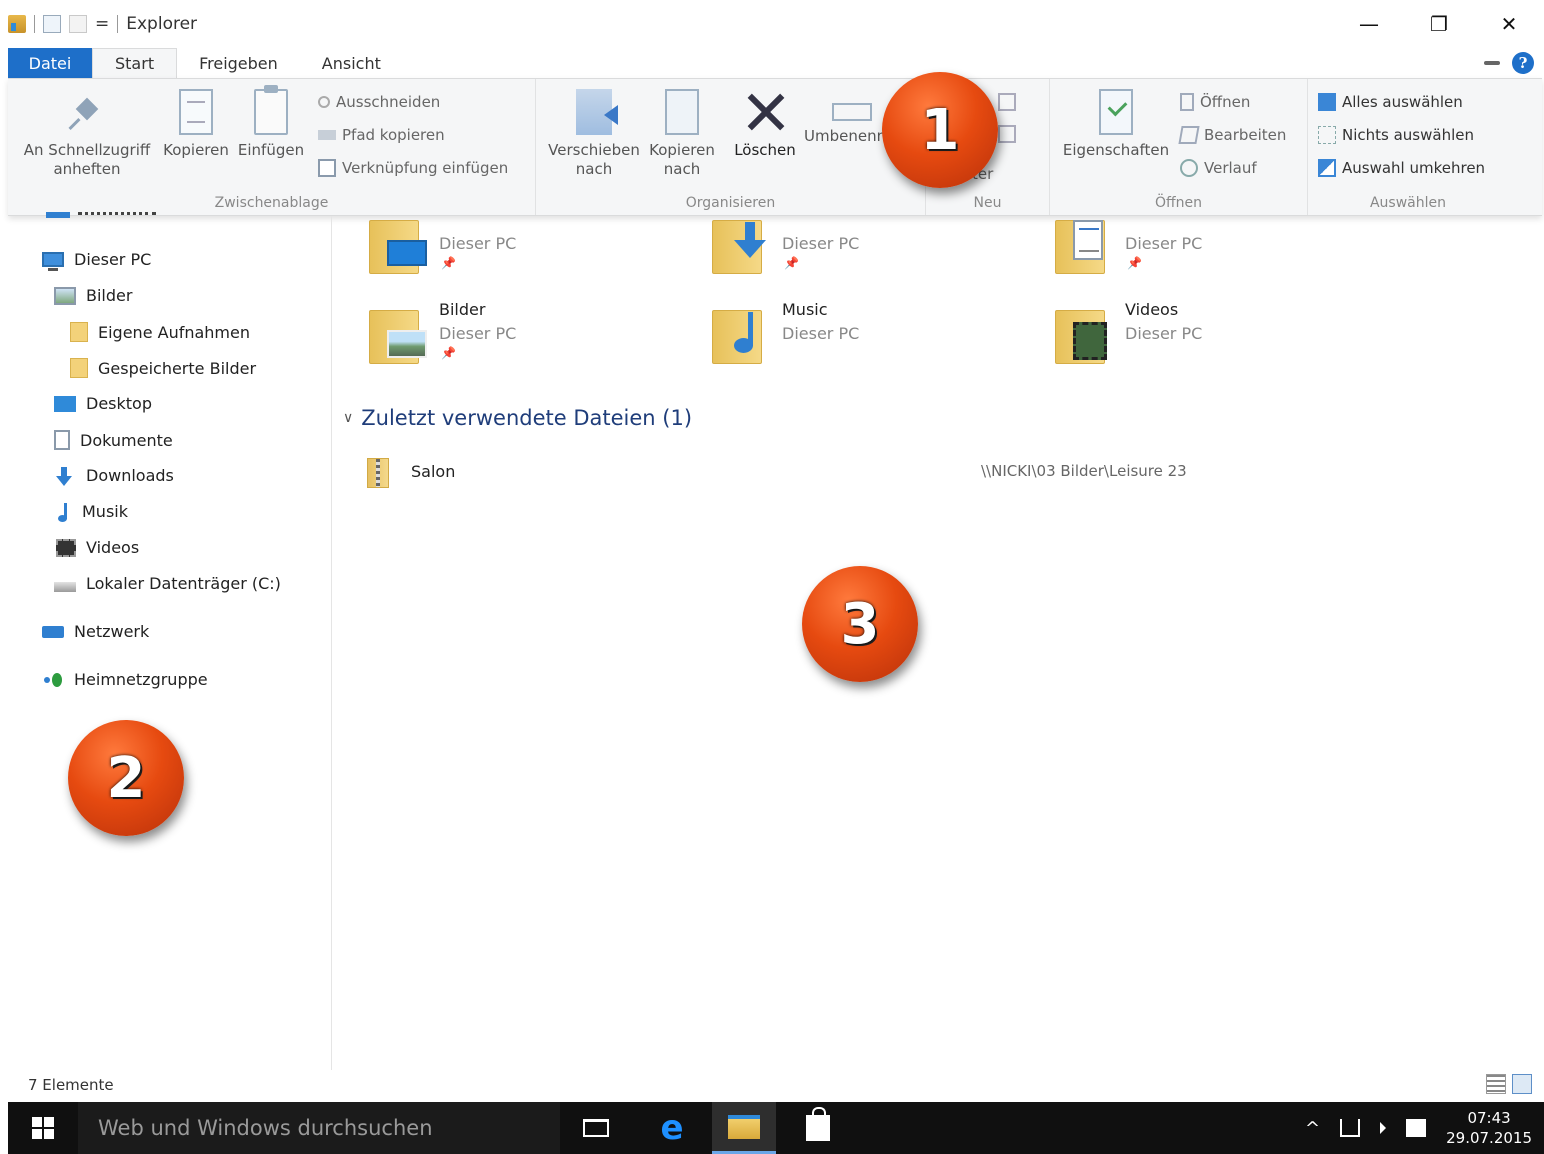 Image resolution: width=1544 pixels, height=1154 pixels. Describe the element at coordinates (65, 476) in the screenshot. I see `download-arrow-icon` at that location.